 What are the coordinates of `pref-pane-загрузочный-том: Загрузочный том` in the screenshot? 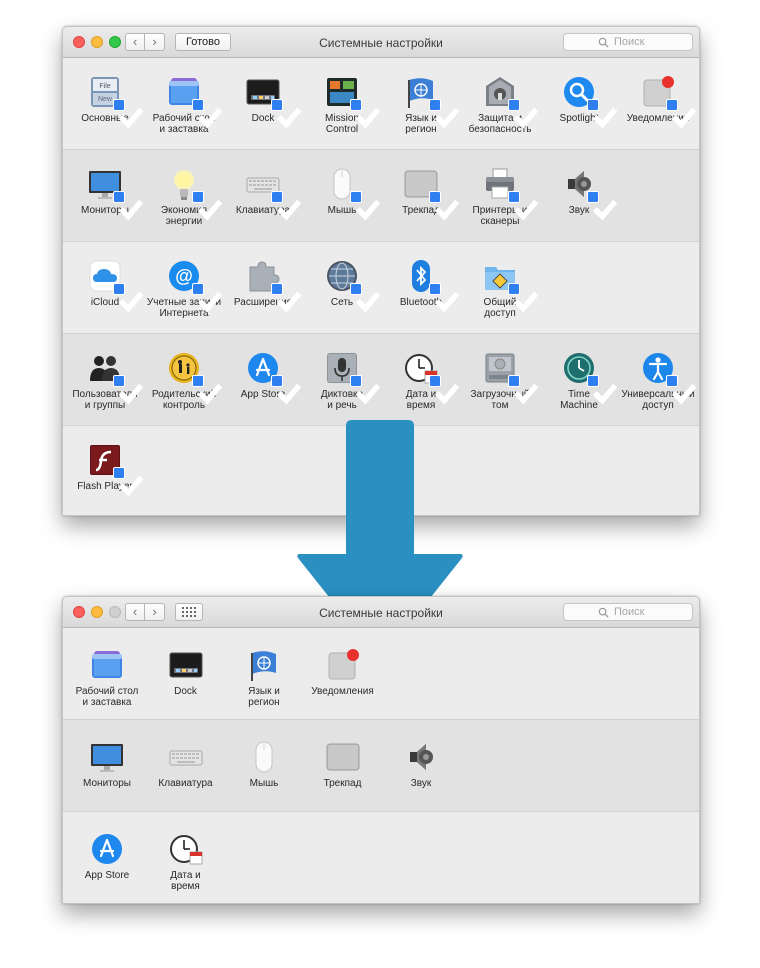 It's located at (500, 381).